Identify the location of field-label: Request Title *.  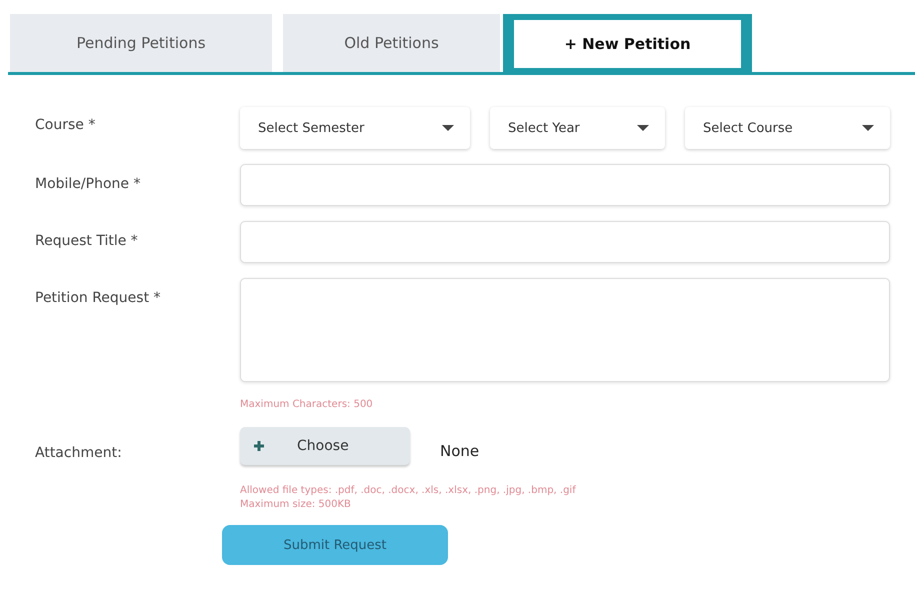
(87, 240).